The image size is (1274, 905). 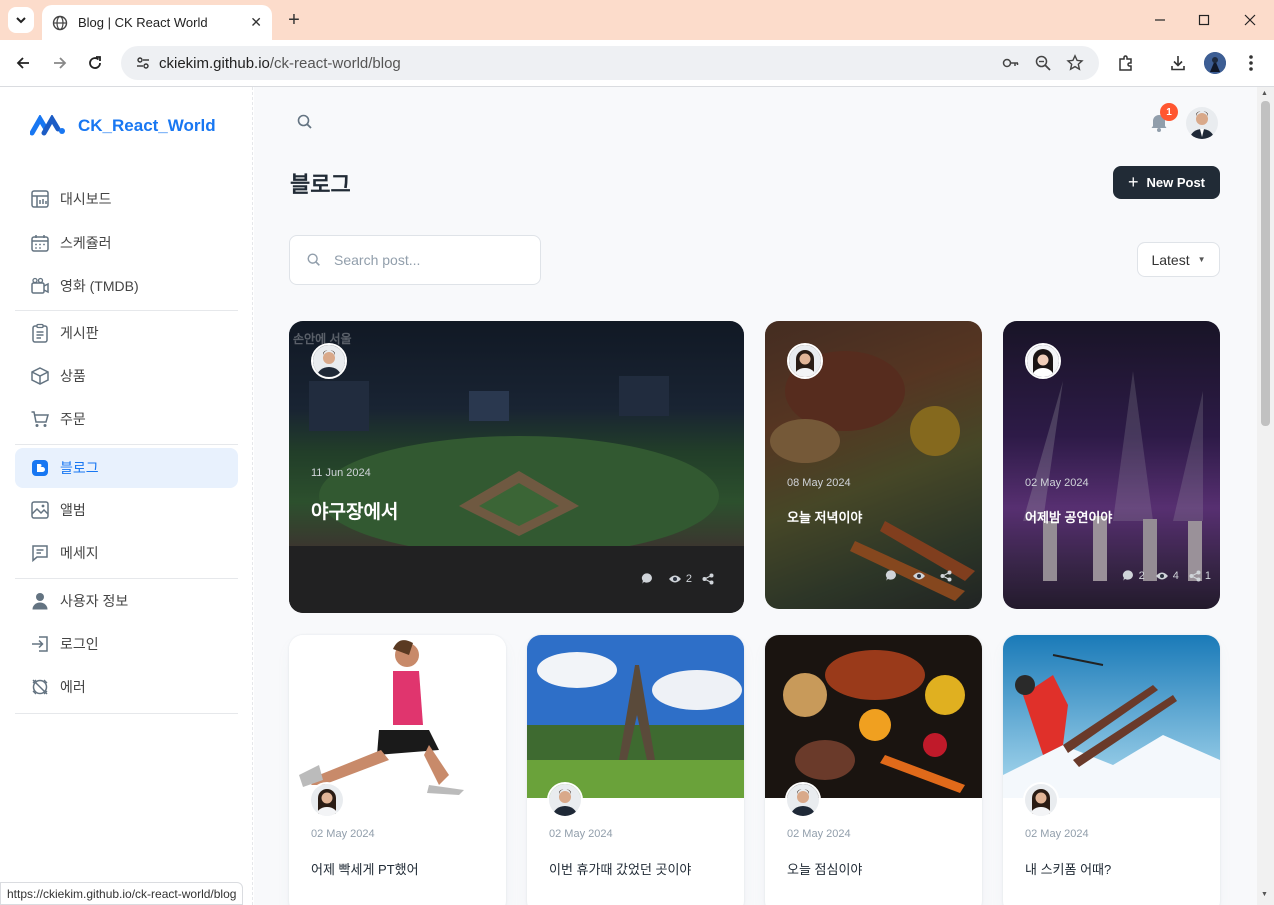 What do you see at coordinates (73, 687) in the screenshot?
I see `sidebar-item-label: 에러` at bounding box center [73, 687].